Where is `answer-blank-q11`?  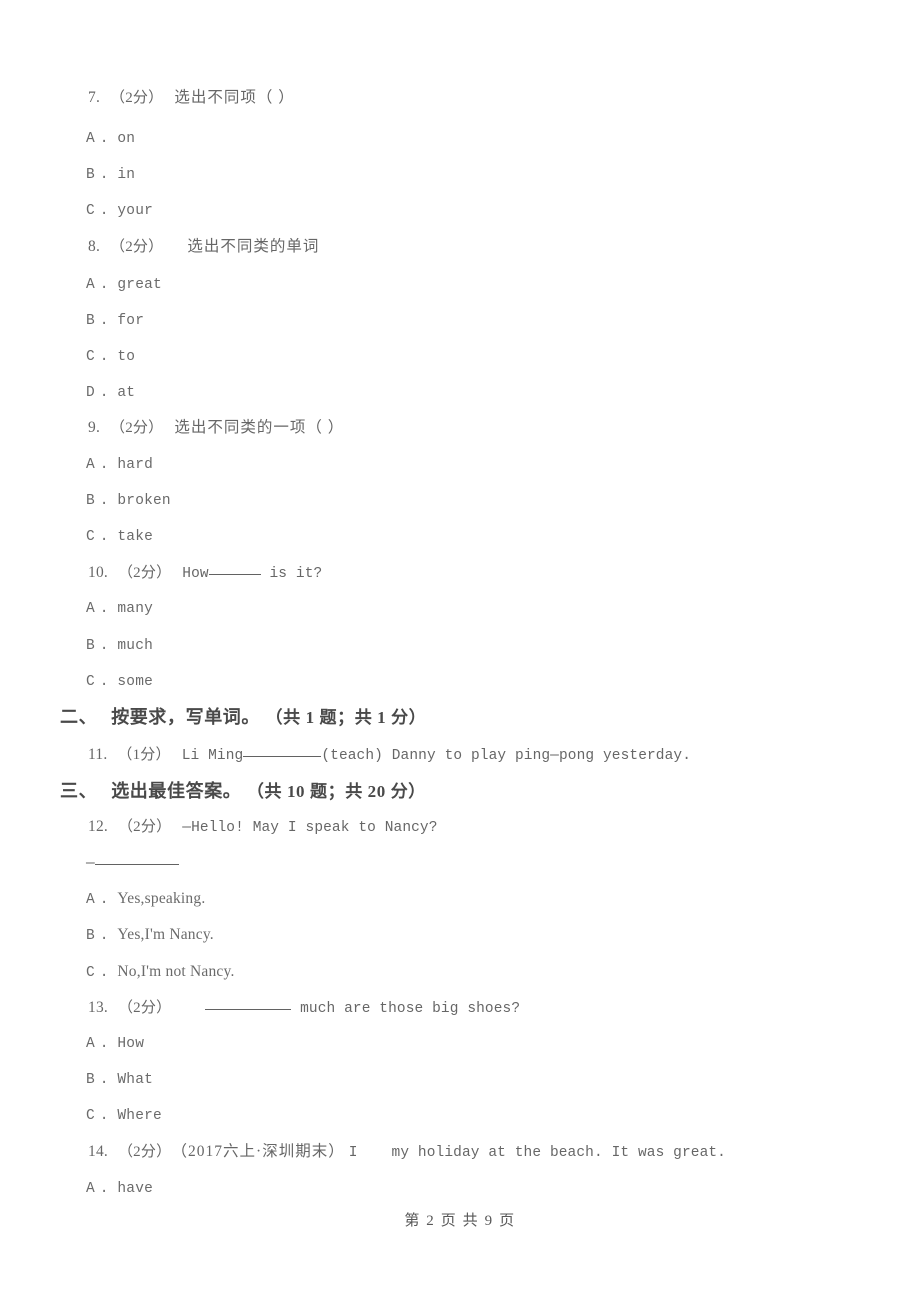
answer-blank-q11 is located at coordinates (282, 756).